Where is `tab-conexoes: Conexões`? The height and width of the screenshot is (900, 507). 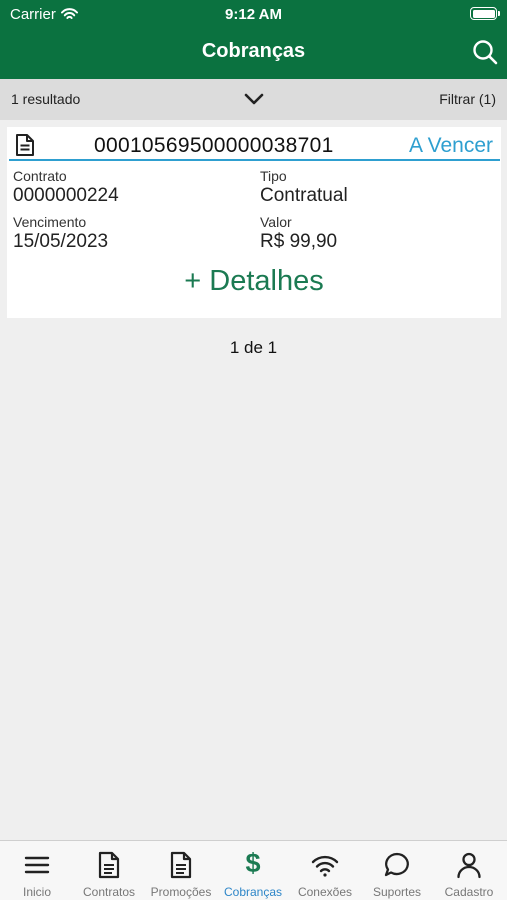 tab-conexoes: Conexões is located at coordinates (325, 870).